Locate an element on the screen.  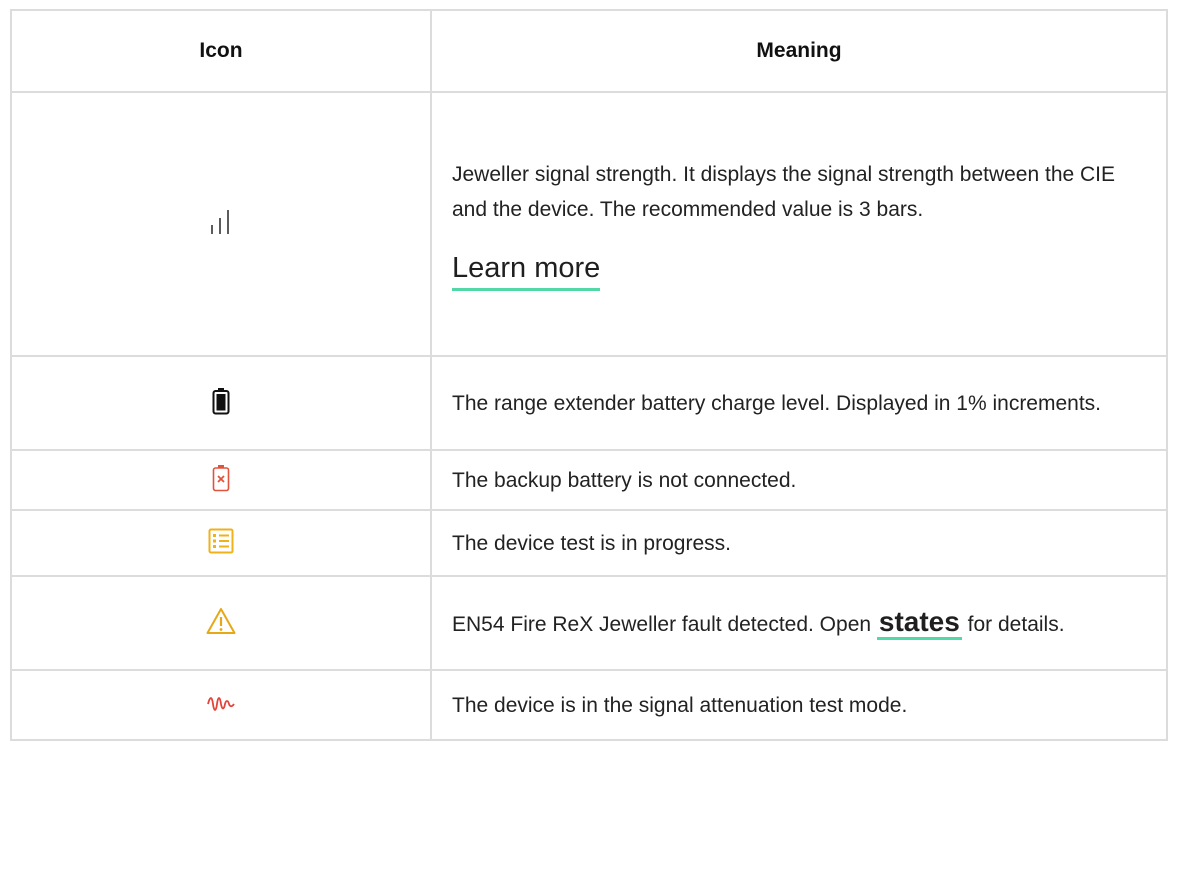
signal-strength-icon is located at coordinates (221, 224).